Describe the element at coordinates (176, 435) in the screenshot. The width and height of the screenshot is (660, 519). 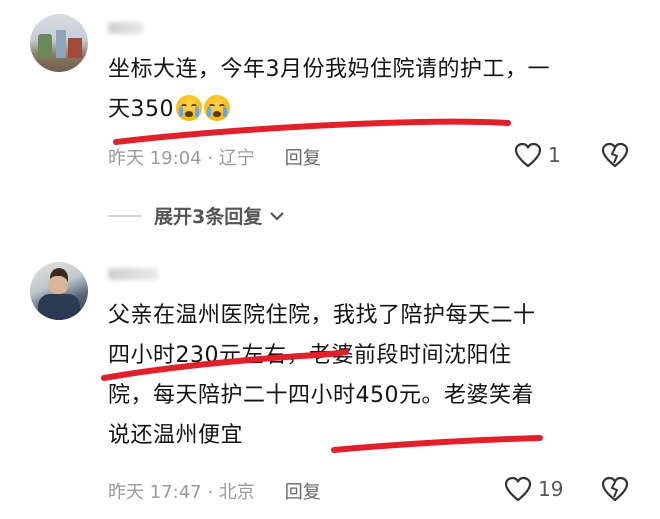
I see `comment-line: 说还温州便宜` at that location.